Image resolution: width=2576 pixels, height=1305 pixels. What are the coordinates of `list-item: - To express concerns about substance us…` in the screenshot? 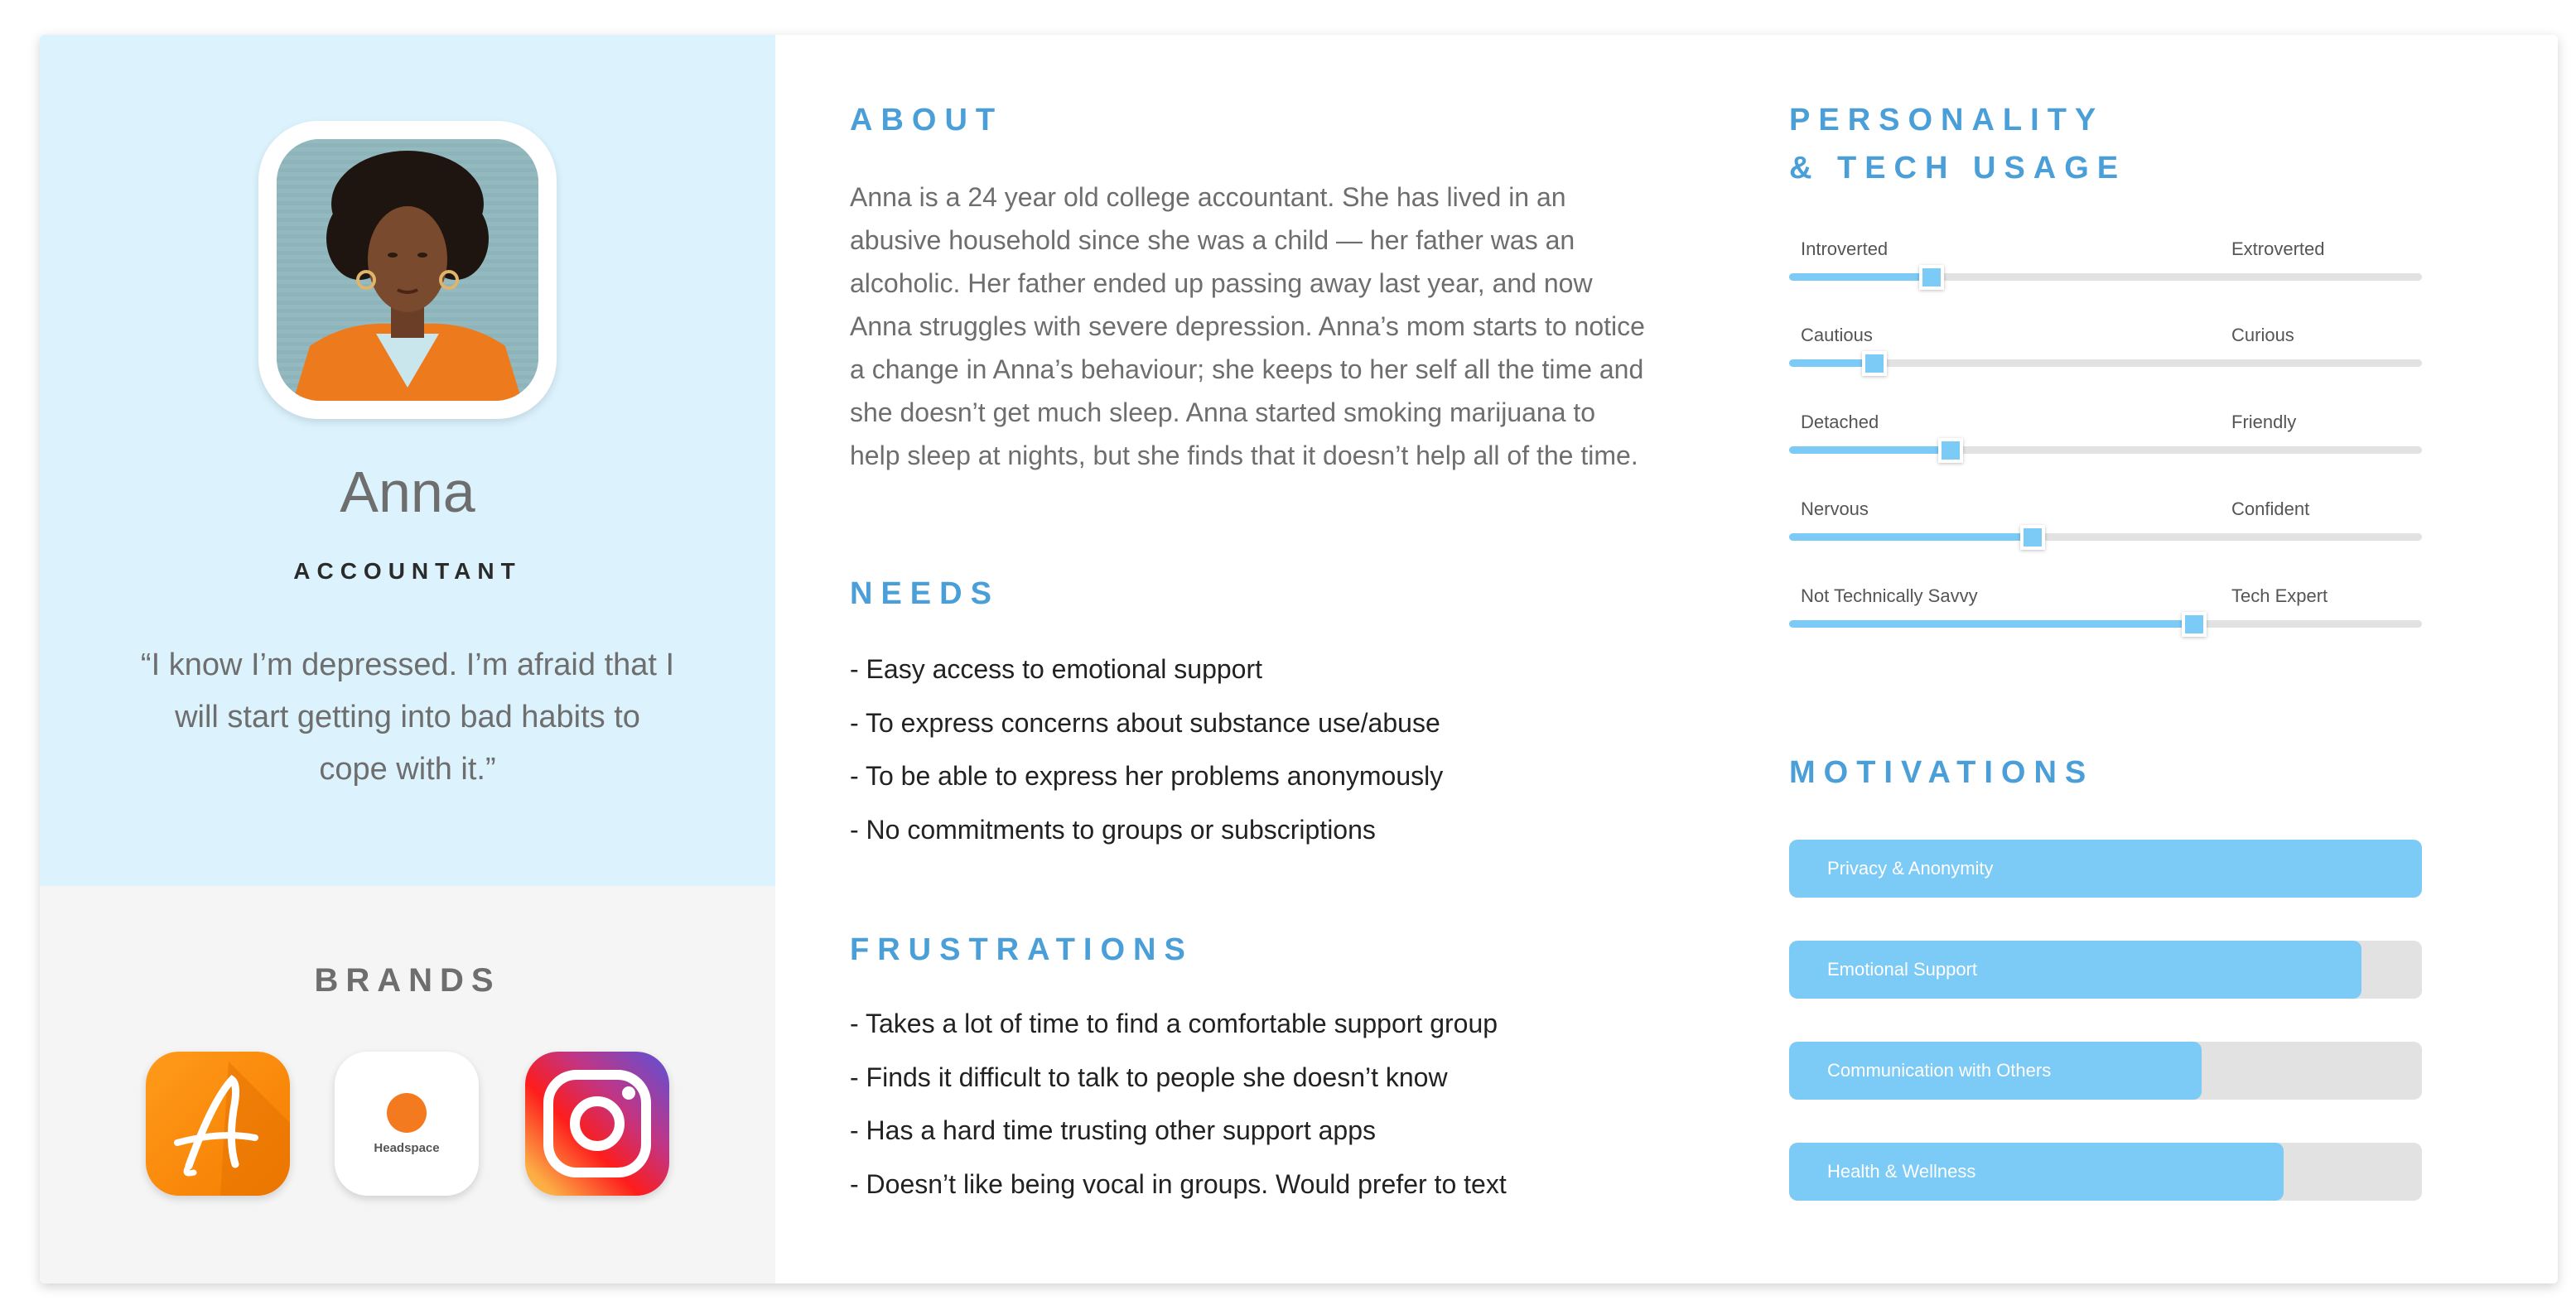 It's located at (1145, 722).